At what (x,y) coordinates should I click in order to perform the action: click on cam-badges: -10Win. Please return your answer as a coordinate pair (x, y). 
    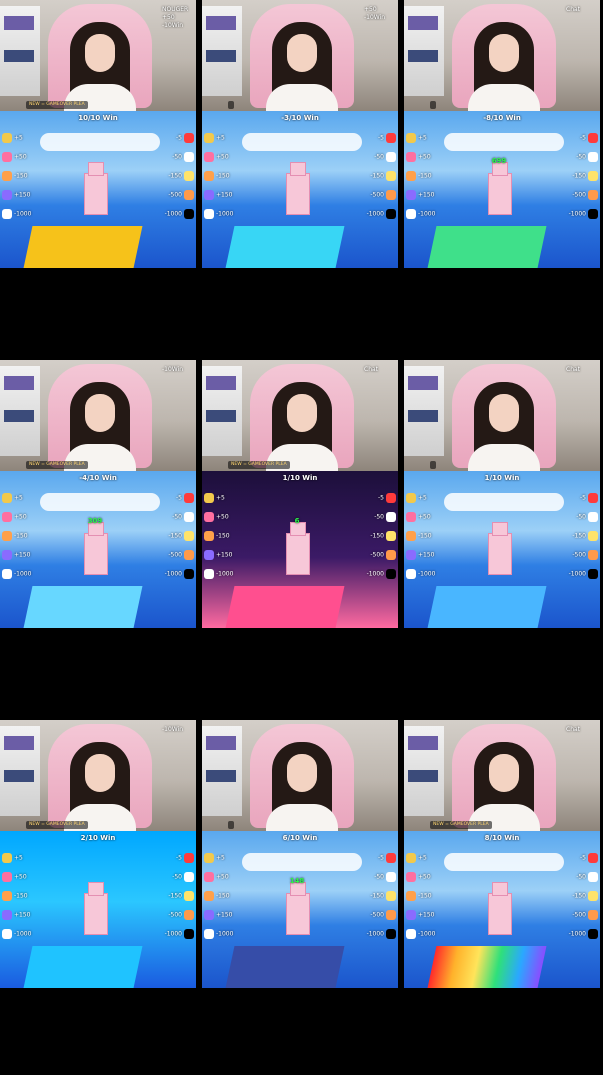
    Looking at the image, I should click on (178, 774).